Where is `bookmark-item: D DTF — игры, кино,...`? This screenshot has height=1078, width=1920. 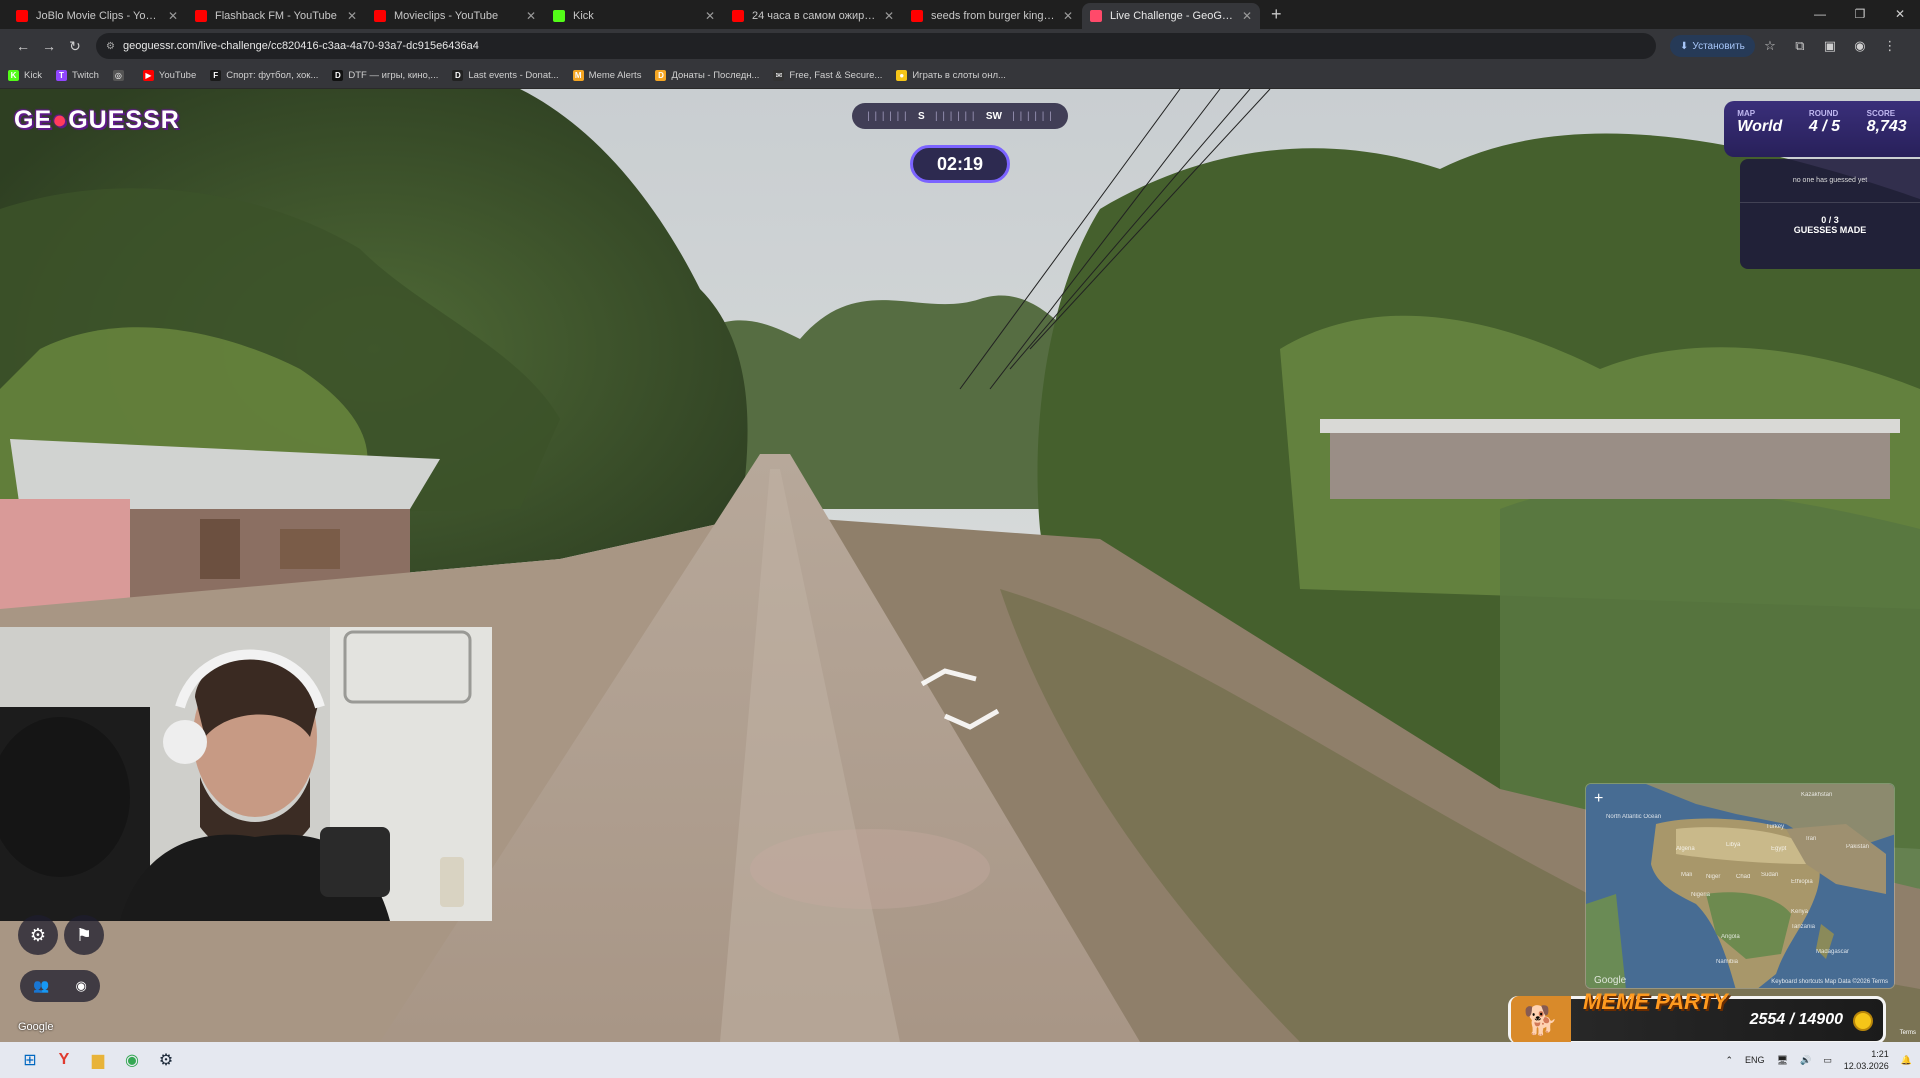 bookmark-item: D DTF — игры, кино,... is located at coordinates (385, 75).